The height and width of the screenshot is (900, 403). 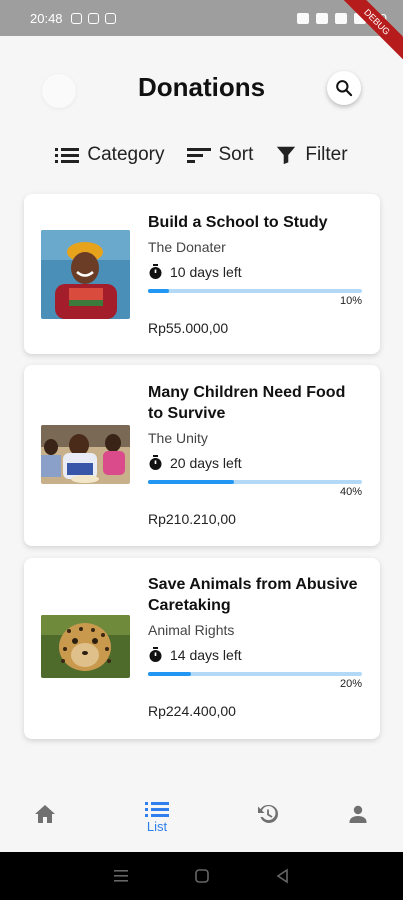 What do you see at coordinates (283, 876) in the screenshot?
I see `back-icon` at bounding box center [283, 876].